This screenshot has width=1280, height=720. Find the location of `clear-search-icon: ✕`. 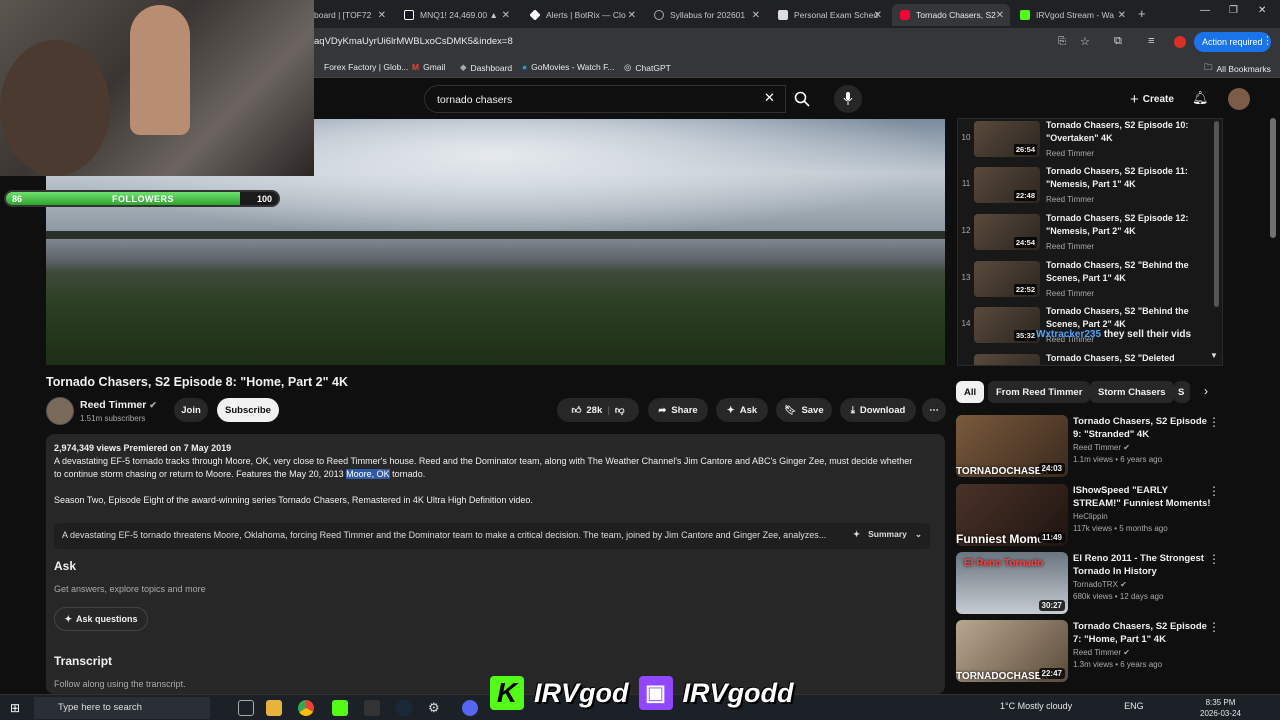

clear-search-icon: ✕ is located at coordinates (769, 98).